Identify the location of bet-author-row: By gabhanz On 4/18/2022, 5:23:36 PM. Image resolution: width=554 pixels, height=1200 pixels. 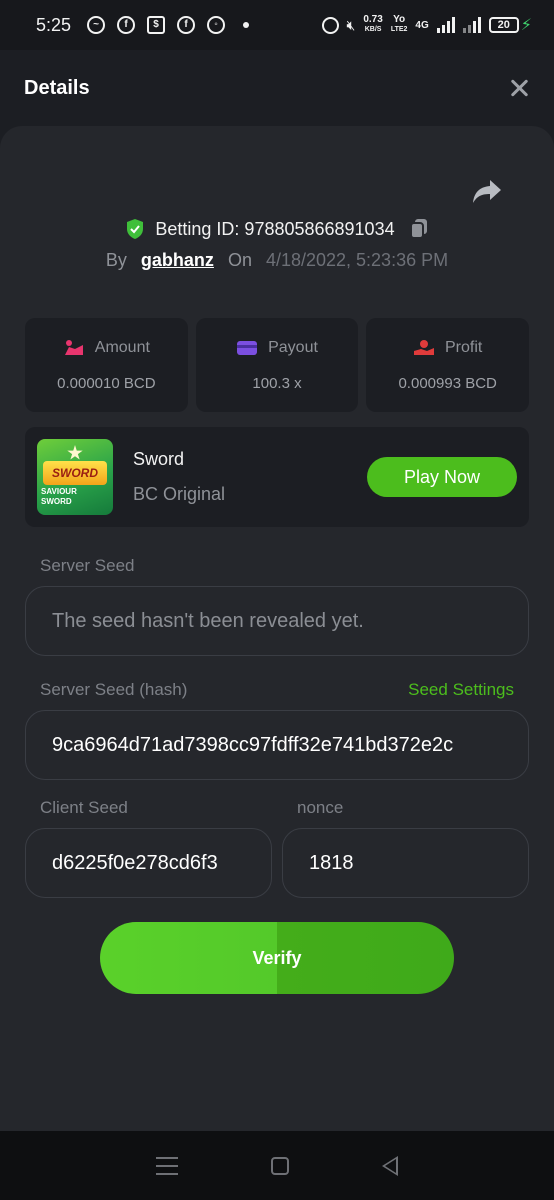
(277, 260).